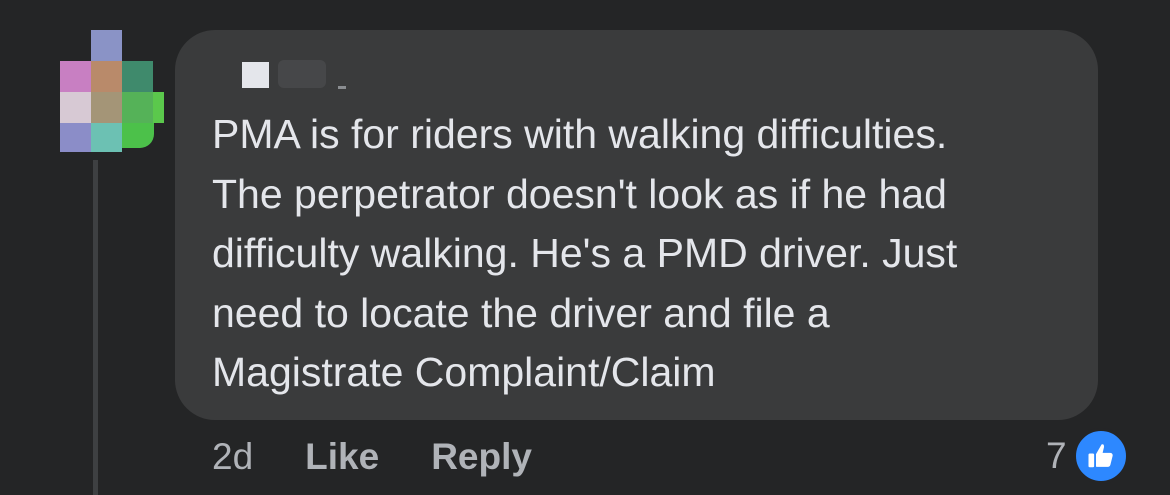 The height and width of the screenshot is (495, 1170). Describe the element at coordinates (1056, 456) in the screenshot. I see `reaction-count: 7` at that location.